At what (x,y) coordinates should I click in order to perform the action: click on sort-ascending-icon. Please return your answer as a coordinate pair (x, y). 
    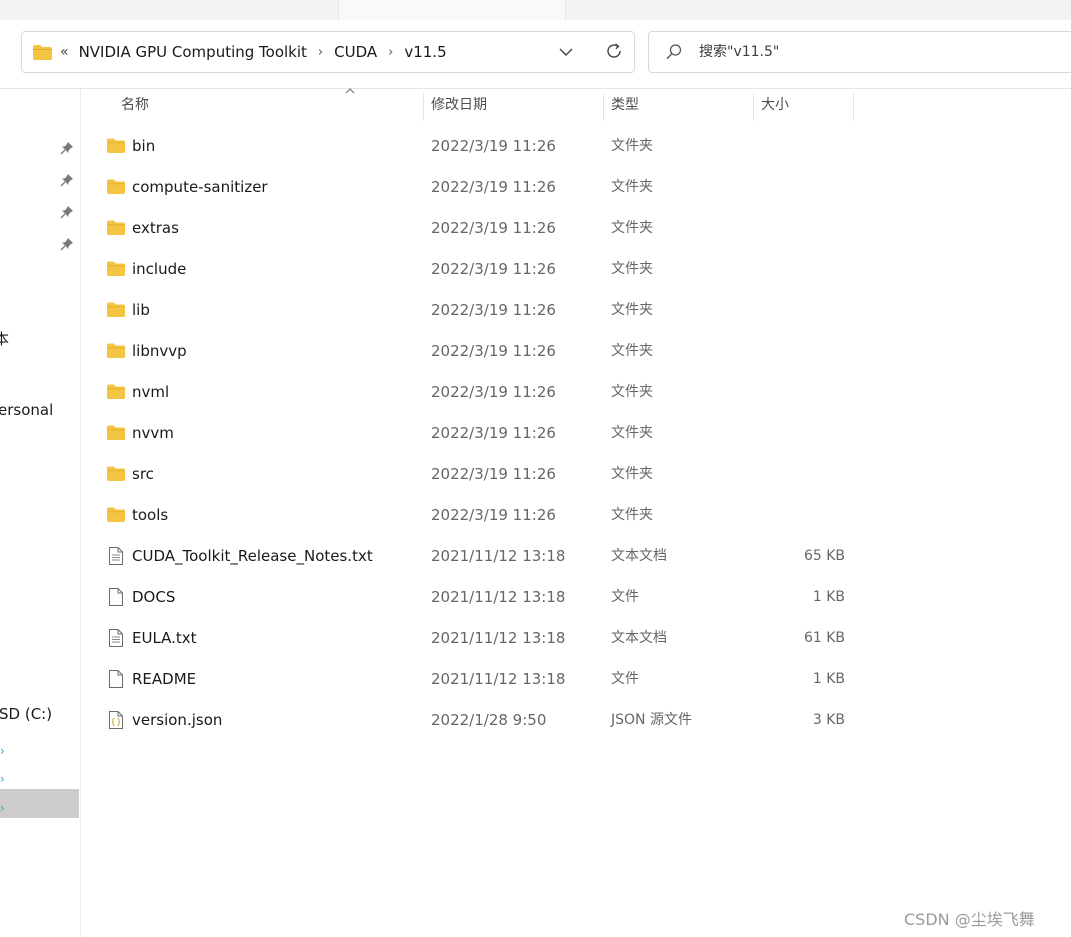
    Looking at the image, I should click on (350, 87).